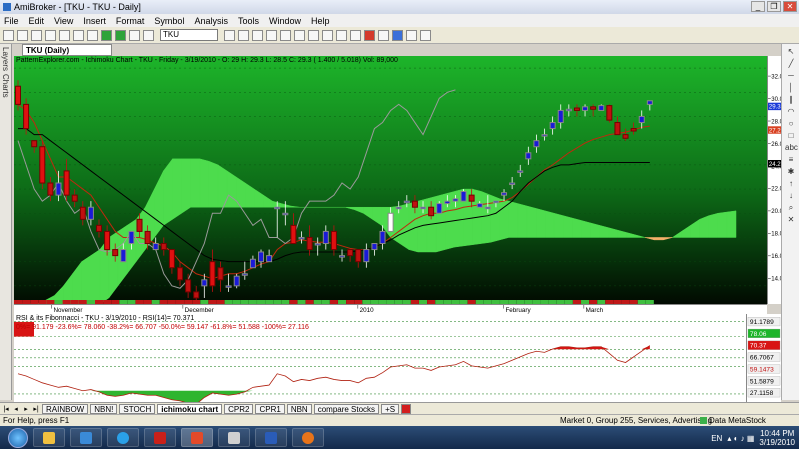  What do you see at coordinates (197, 437) in the screenshot?
I see `taskbar-amibroker` at bounding box center [197, 437].